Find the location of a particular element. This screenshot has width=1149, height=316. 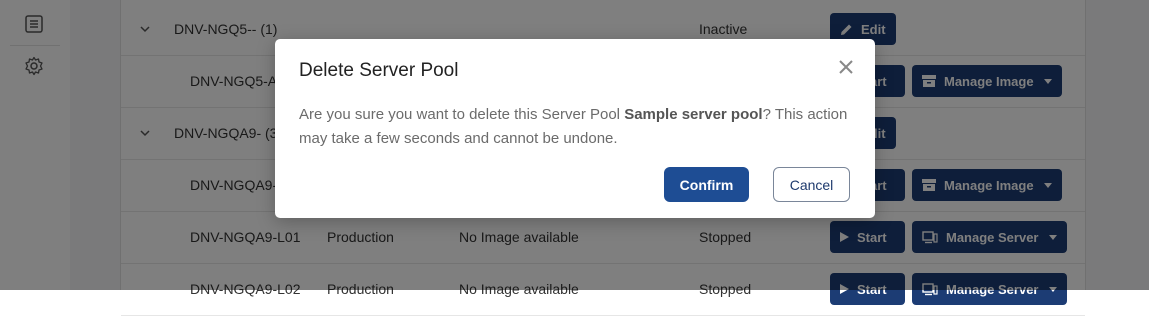

server-pool-name: Sample server pool is located at coordinates (693, 114).